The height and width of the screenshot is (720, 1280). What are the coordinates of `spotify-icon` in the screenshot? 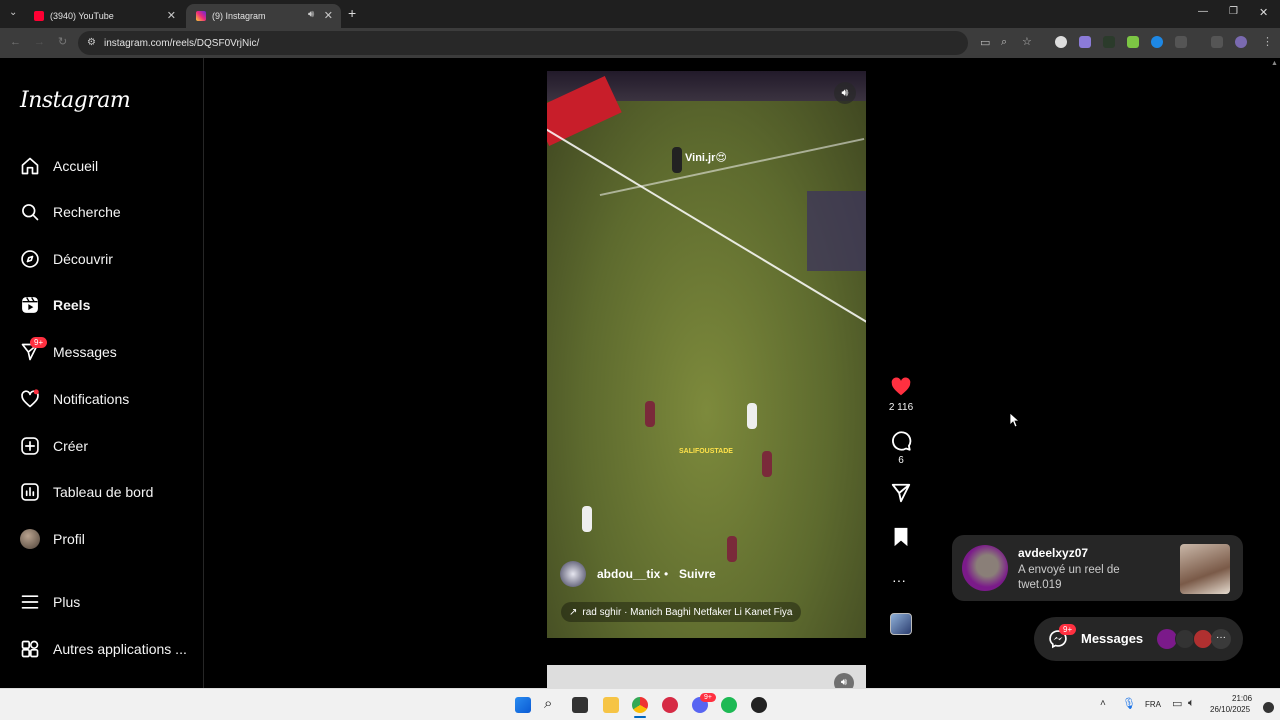 It's located at (729, 705).